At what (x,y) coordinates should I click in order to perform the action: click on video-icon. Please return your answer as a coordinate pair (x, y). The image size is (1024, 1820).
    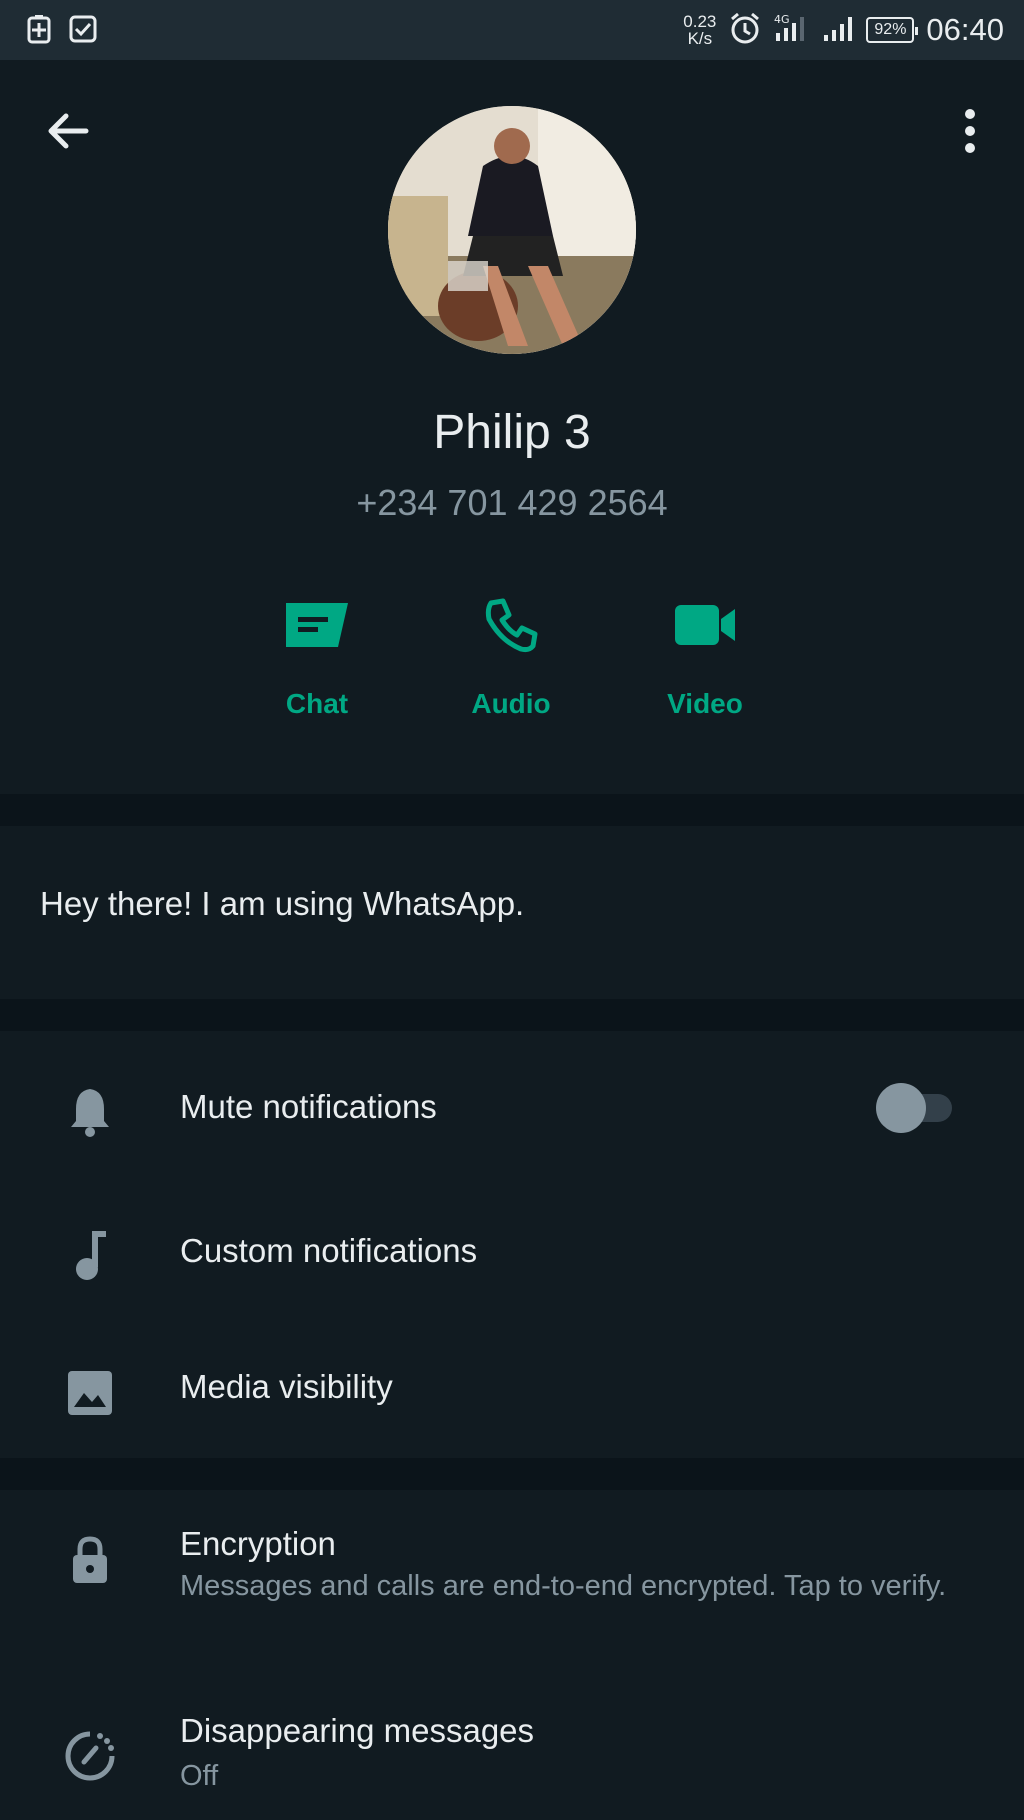
    Looking at the image, I should click on (705, 625).